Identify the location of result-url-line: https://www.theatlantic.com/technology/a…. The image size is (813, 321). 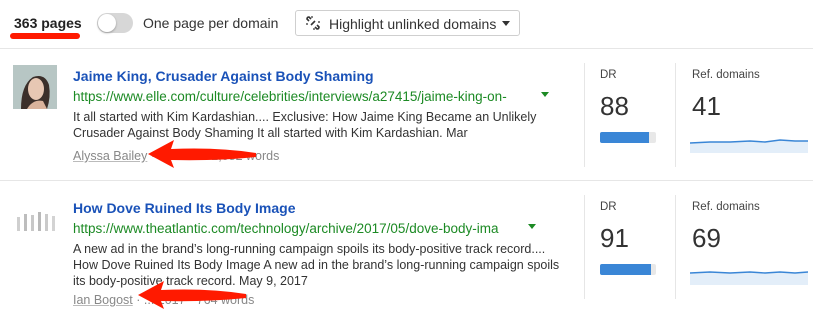
(318, 229).